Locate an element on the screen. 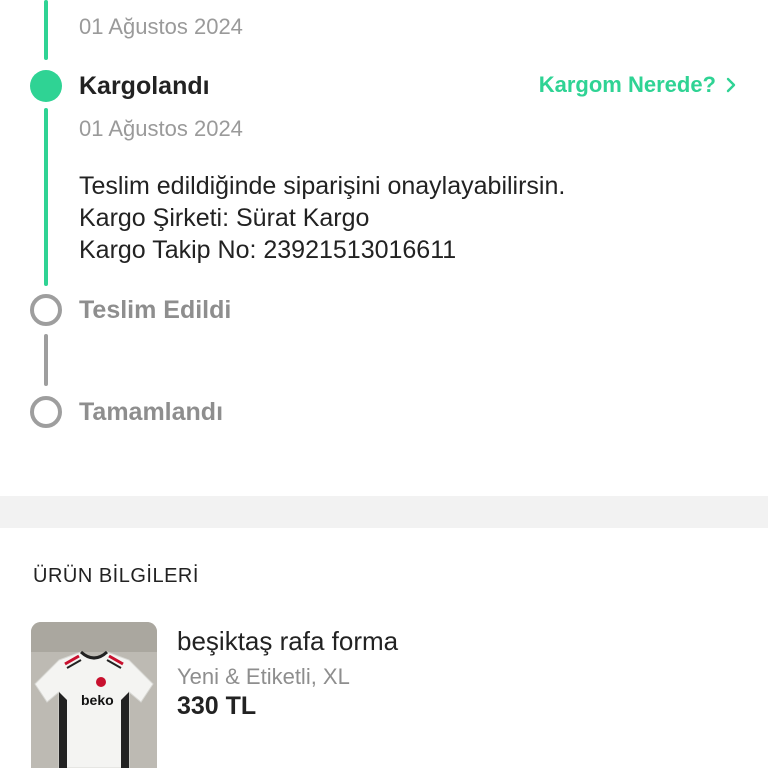 The width and height of the screenshot is (768, 768). shipped-step-title: Kargolandı is located at coordinates (144, 86).